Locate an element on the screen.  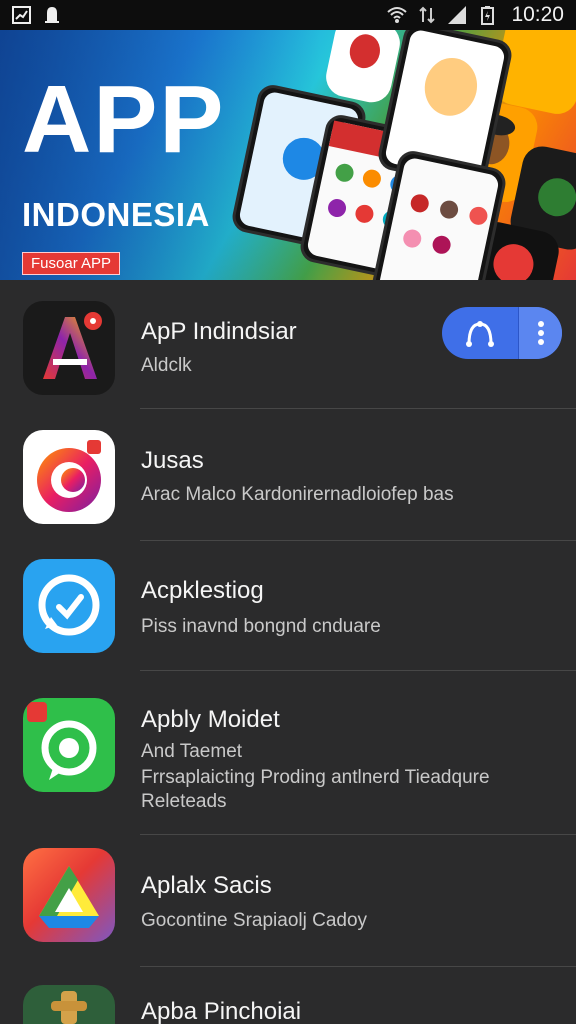
wifi-icon is located at coordinates (397, 15).